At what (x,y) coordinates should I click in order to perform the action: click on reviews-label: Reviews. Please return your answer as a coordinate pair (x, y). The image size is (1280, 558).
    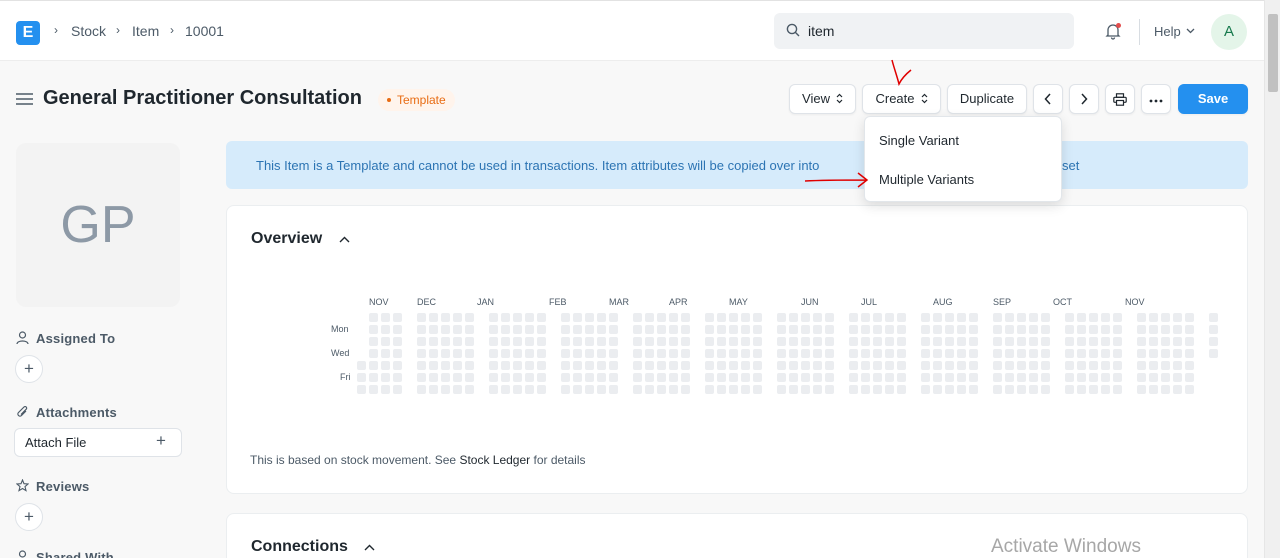
    Looking at the image, I should click on (63, 486).